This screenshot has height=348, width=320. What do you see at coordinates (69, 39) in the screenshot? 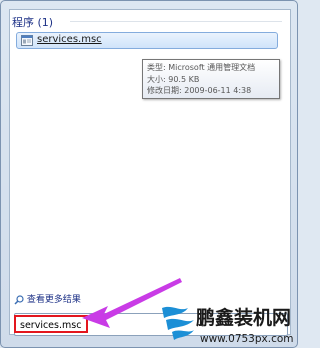
I see `result-label: services.msc` at bounding box center [69, 39].